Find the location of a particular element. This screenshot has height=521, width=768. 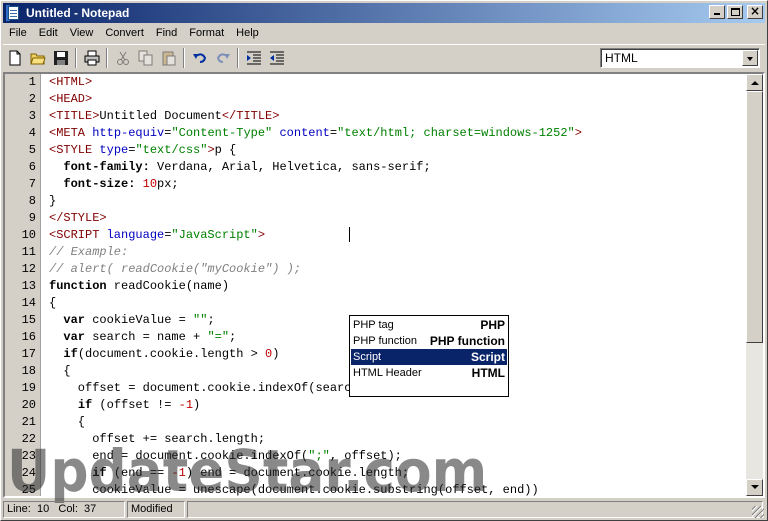

line-number: 18 is located at coordinates (28, 371).